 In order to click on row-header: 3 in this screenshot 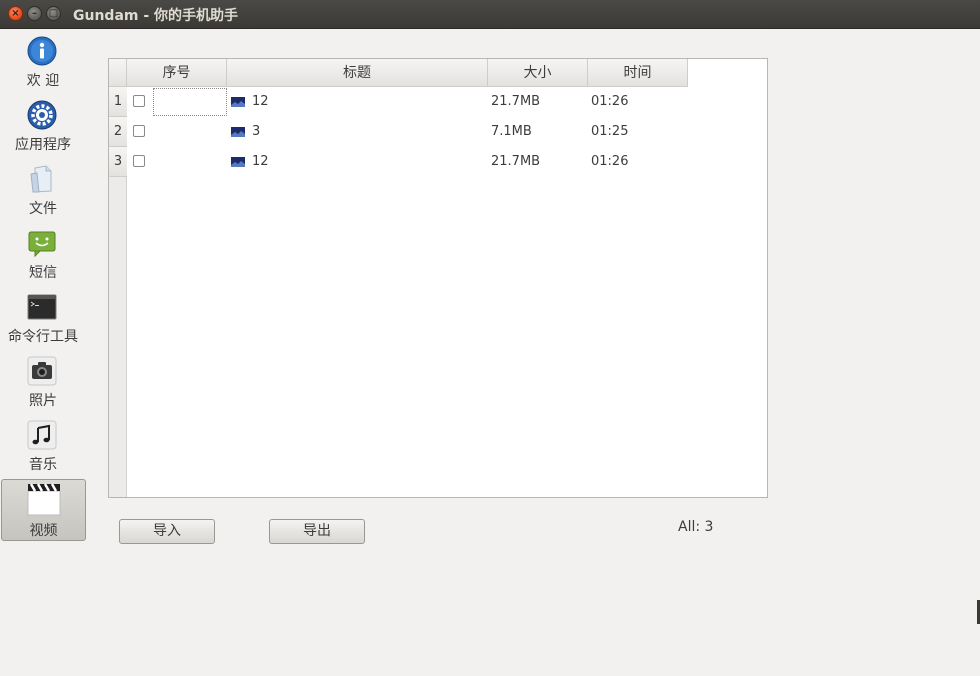, I will do `click(118, 162)`.